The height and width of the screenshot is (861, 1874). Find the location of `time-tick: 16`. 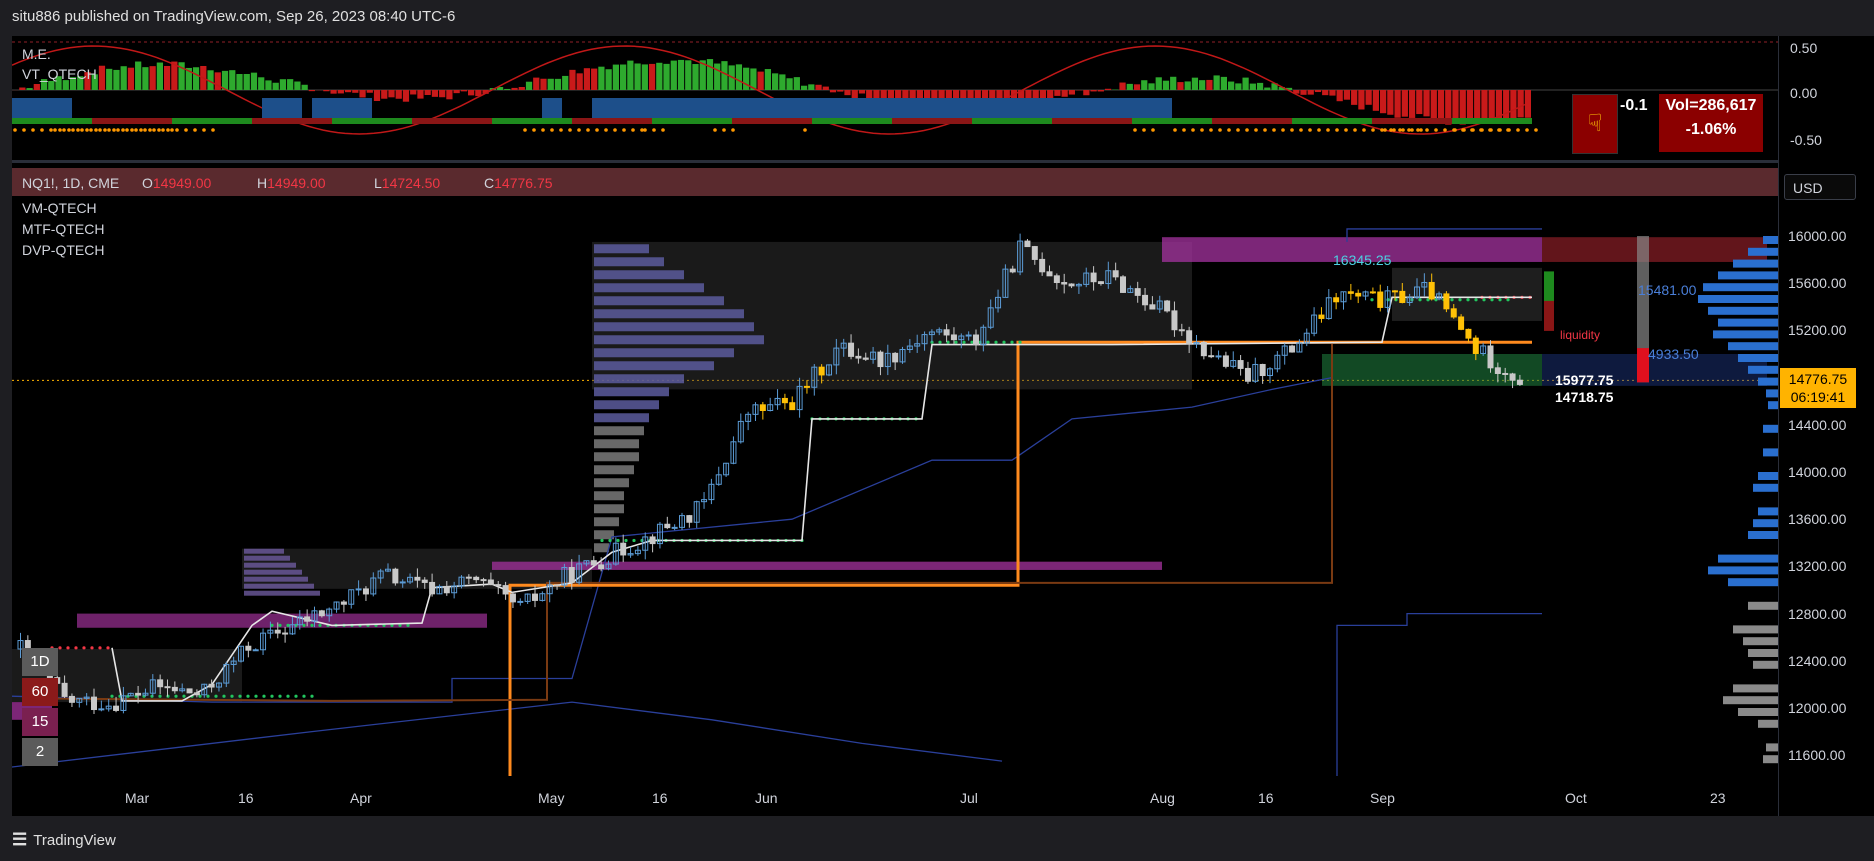

time-tick: 16 is located at coordinates (246, 798).